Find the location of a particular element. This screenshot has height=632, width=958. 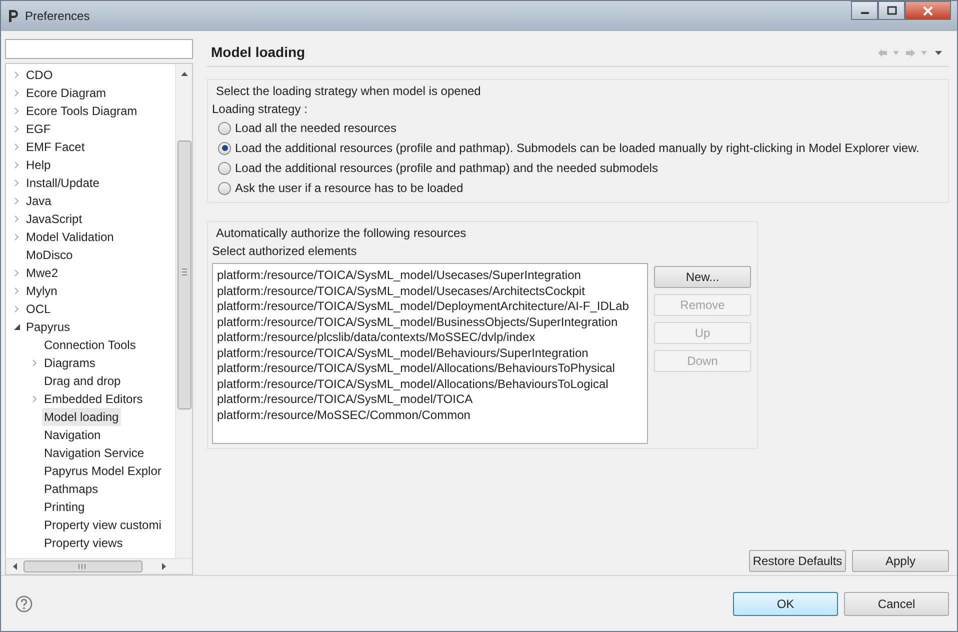

vertical-scrollbar is located at coordinates (183, 311).